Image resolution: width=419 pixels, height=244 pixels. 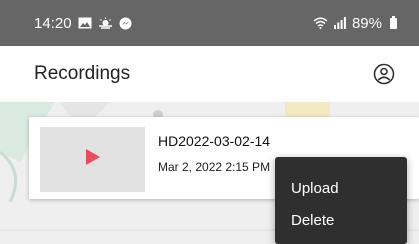 I want to click on recording-thumbnail, so click(x=92, y=159).